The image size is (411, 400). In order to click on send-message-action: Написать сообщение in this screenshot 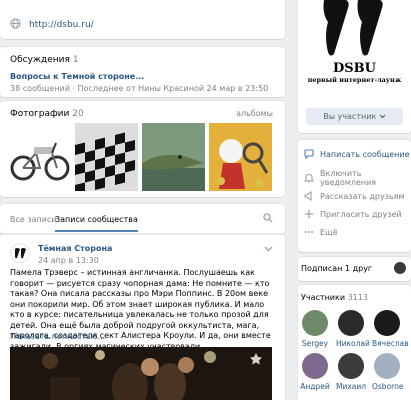, I will do `click(354, 154)`.